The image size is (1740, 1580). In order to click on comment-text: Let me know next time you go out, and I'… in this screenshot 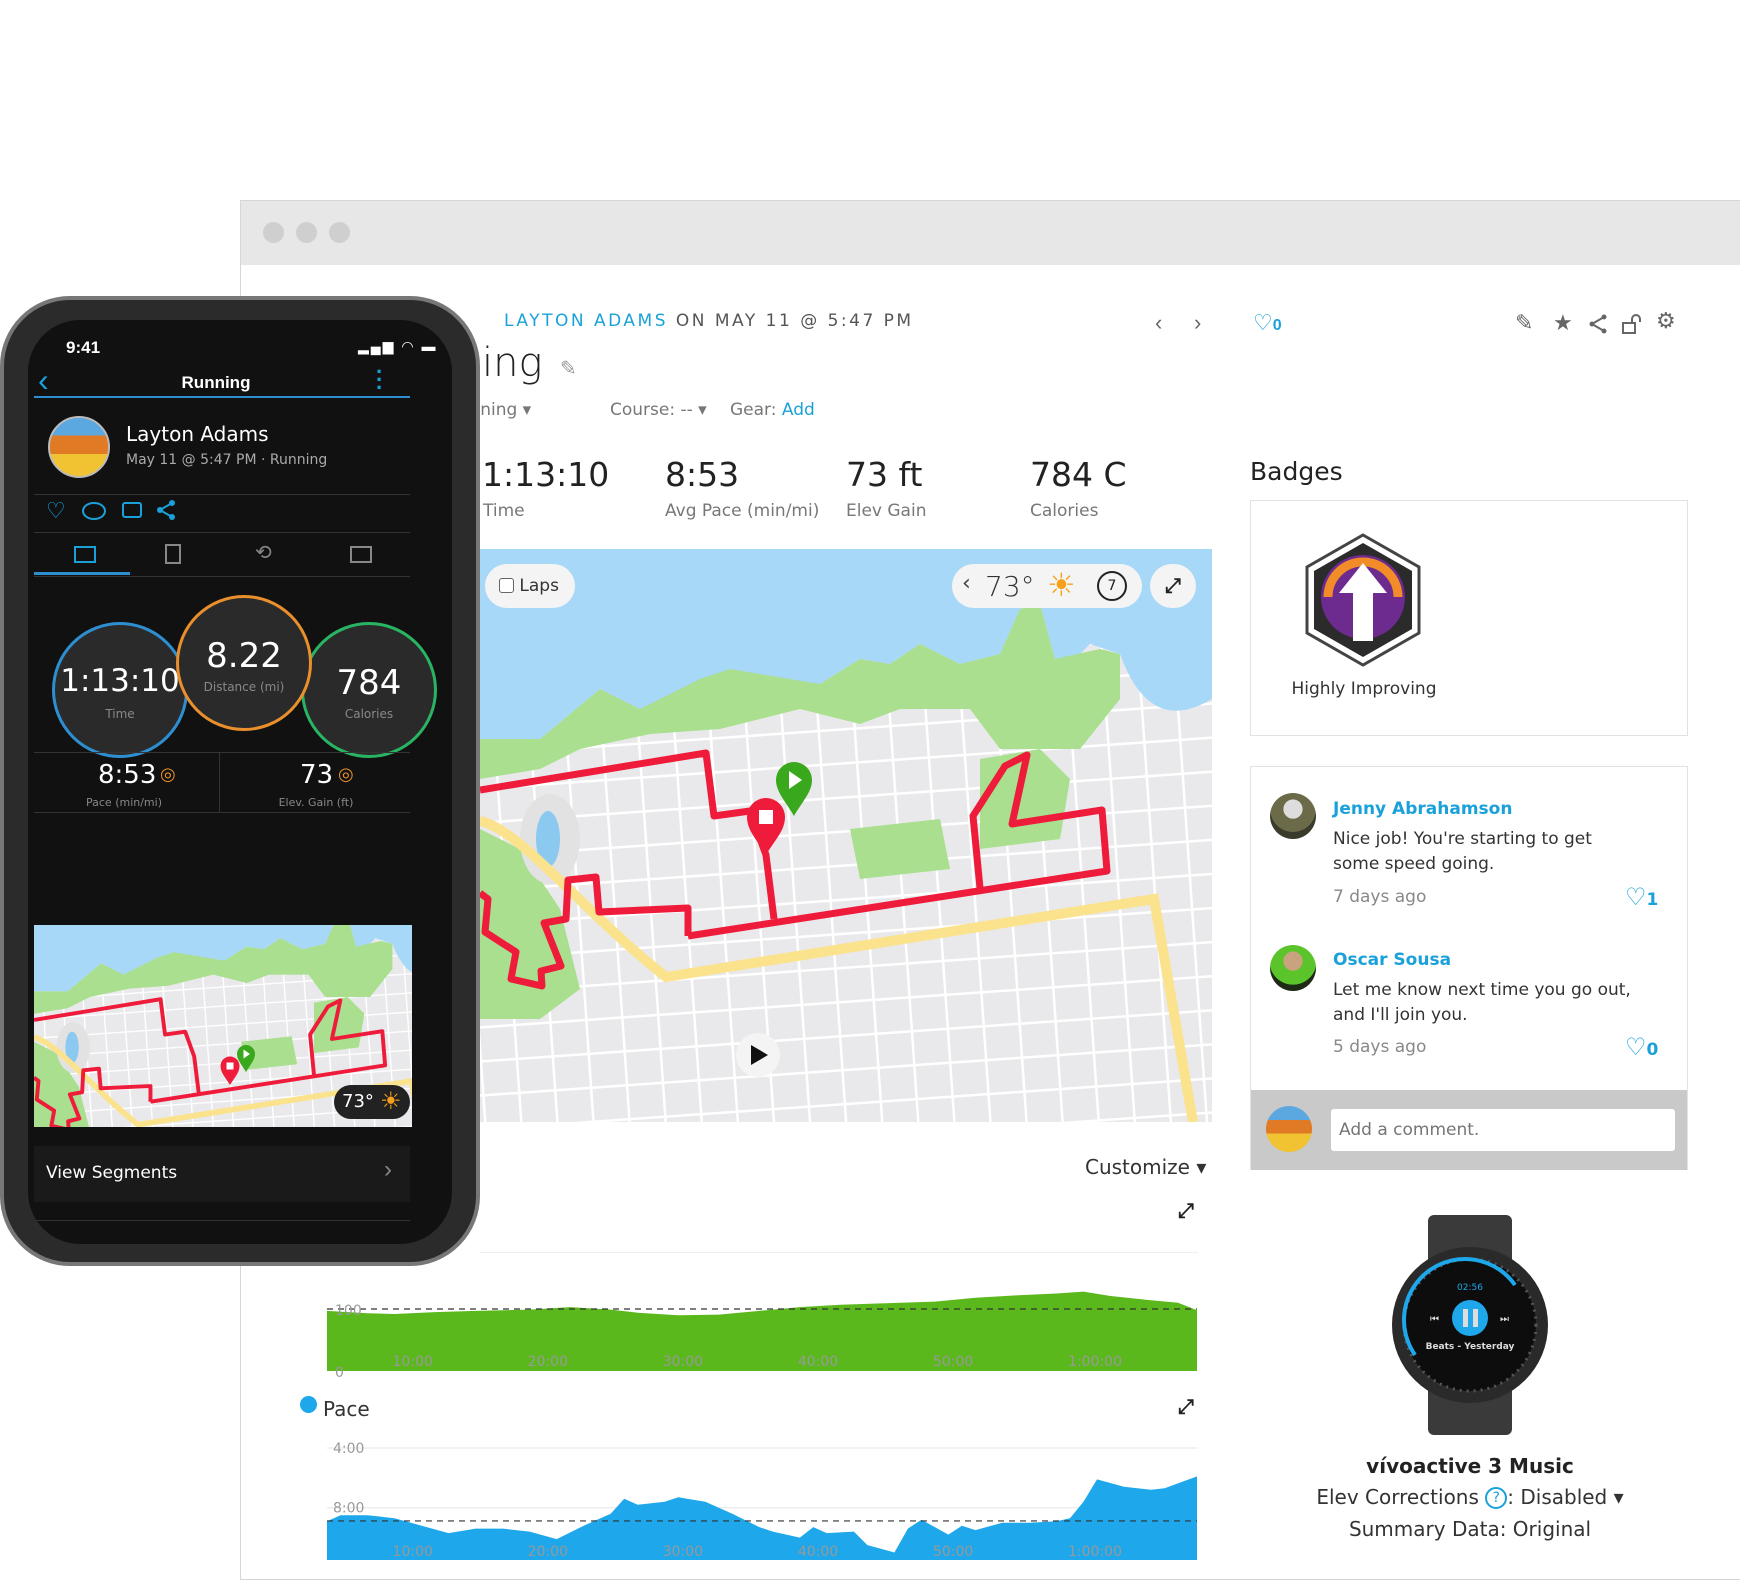, I will do `click(1488, 1003)`.